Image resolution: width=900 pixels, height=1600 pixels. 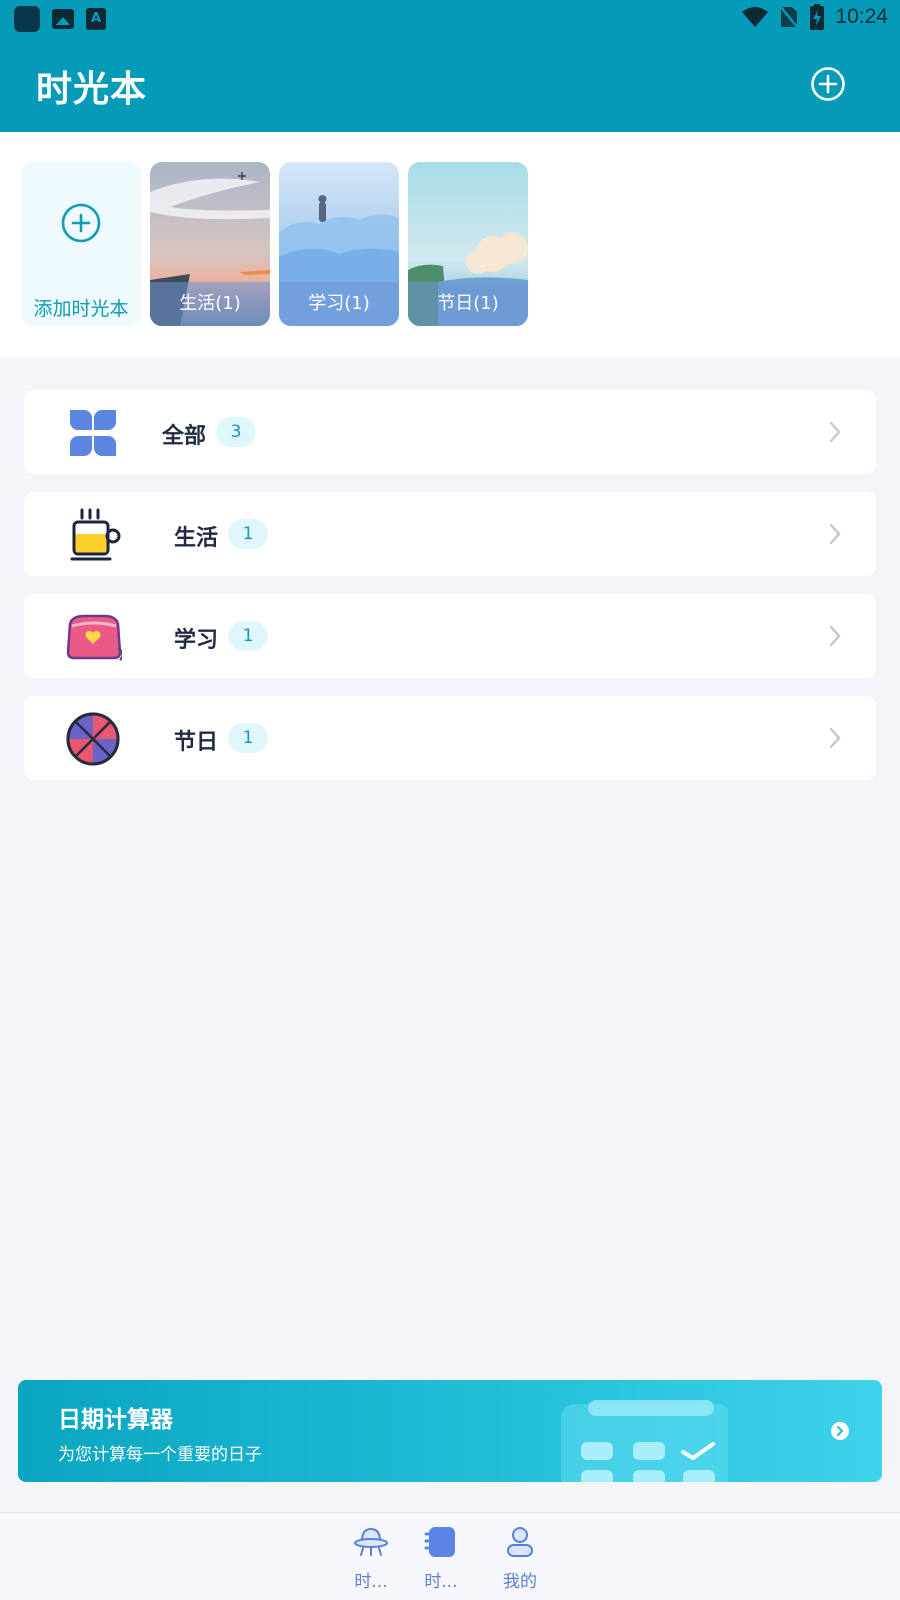 I want to click on bottom-nav: 时... 时... 我的, so click(x=450, y=1556).